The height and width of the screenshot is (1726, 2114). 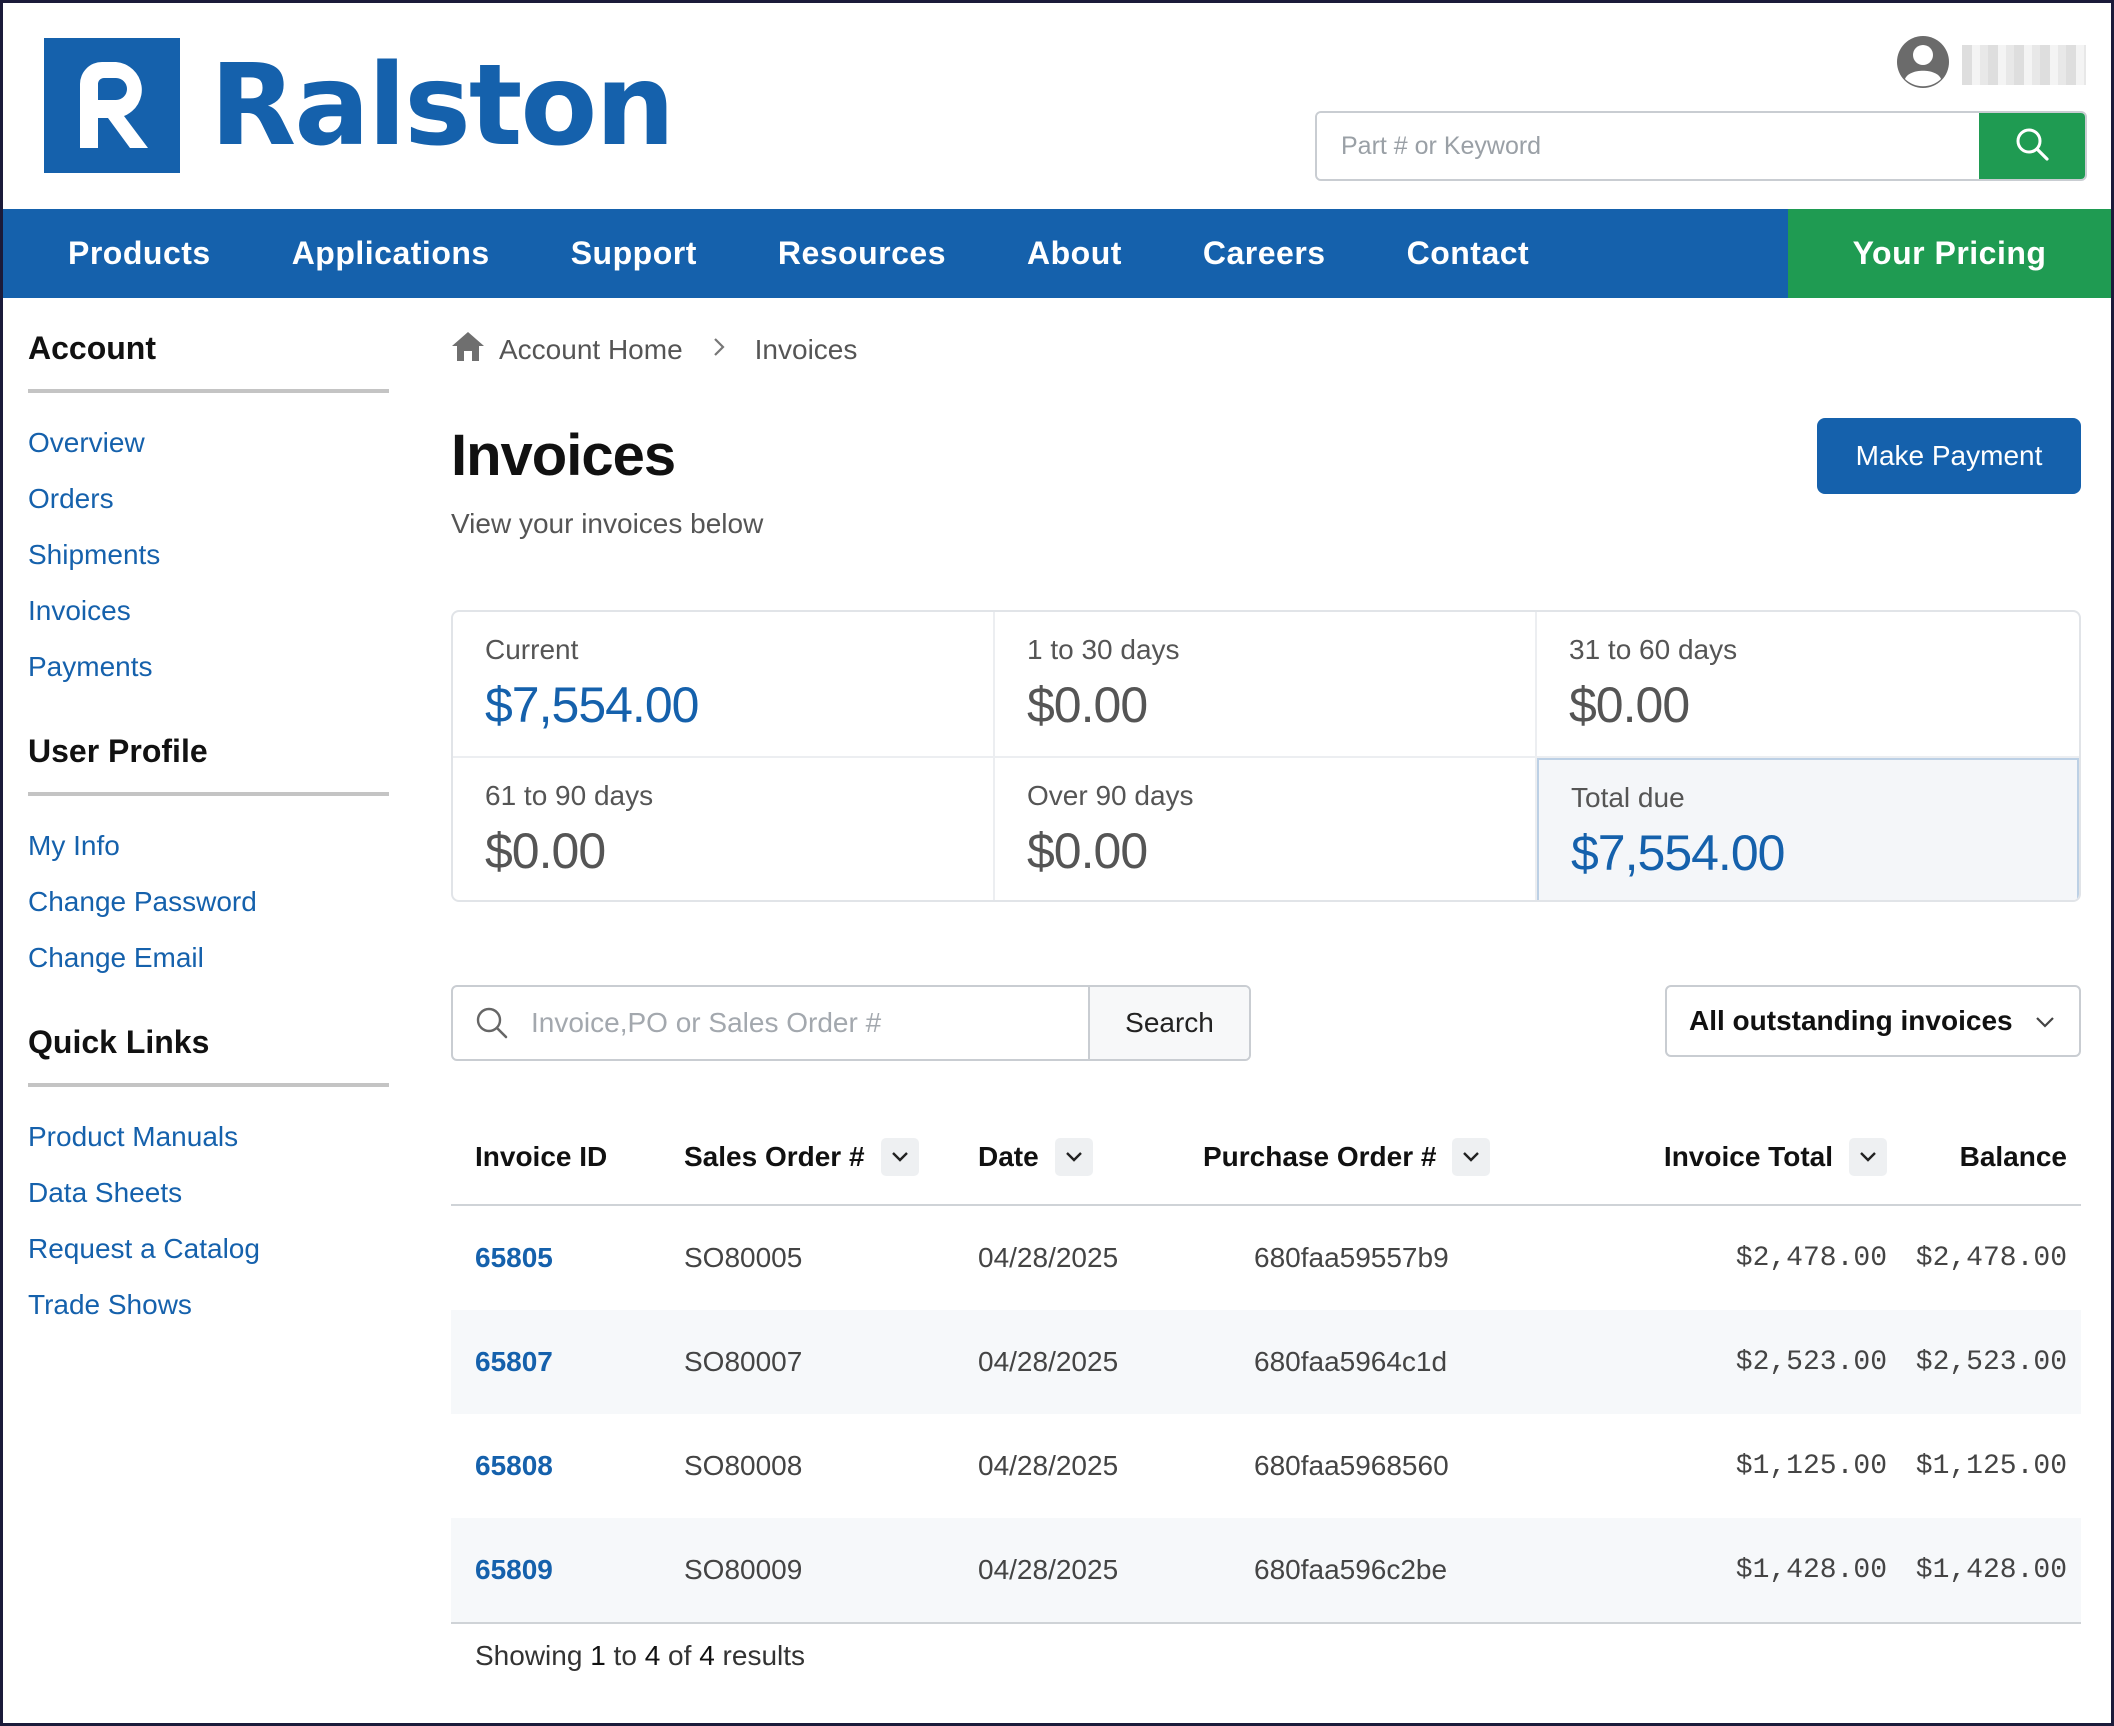 I want to click on col-label: Purchase Order #, so click(x=1320, y=1156).